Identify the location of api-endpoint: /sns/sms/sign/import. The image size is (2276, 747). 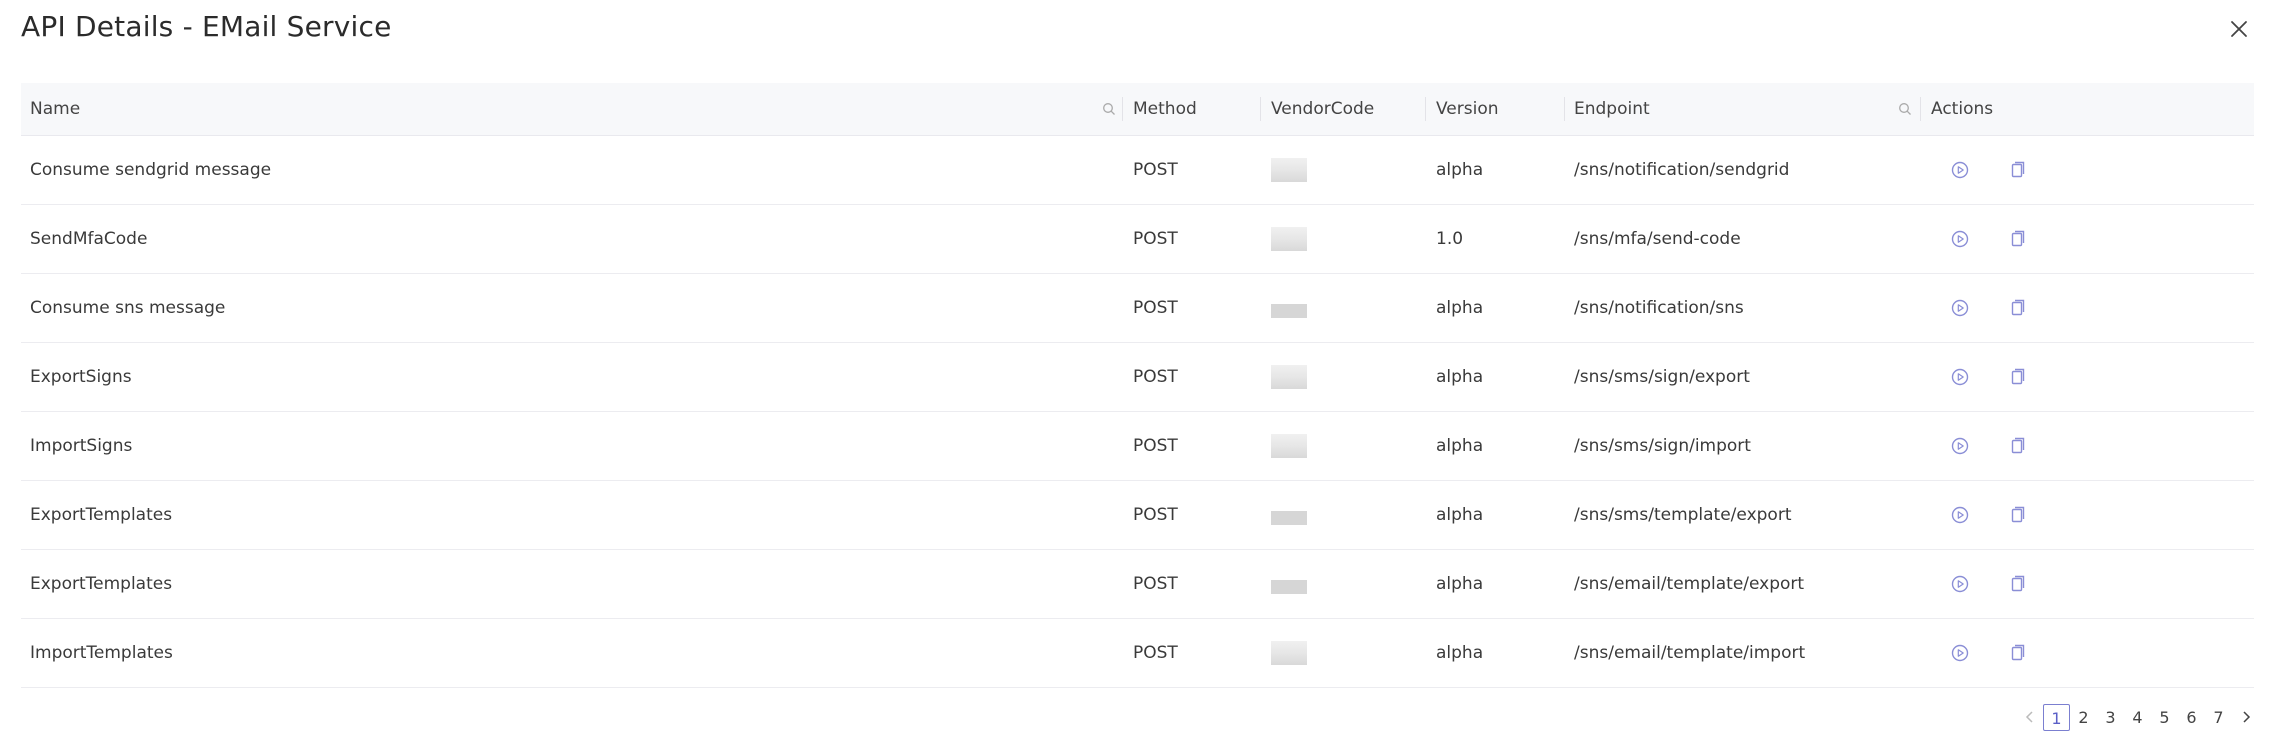
(1662, 446).